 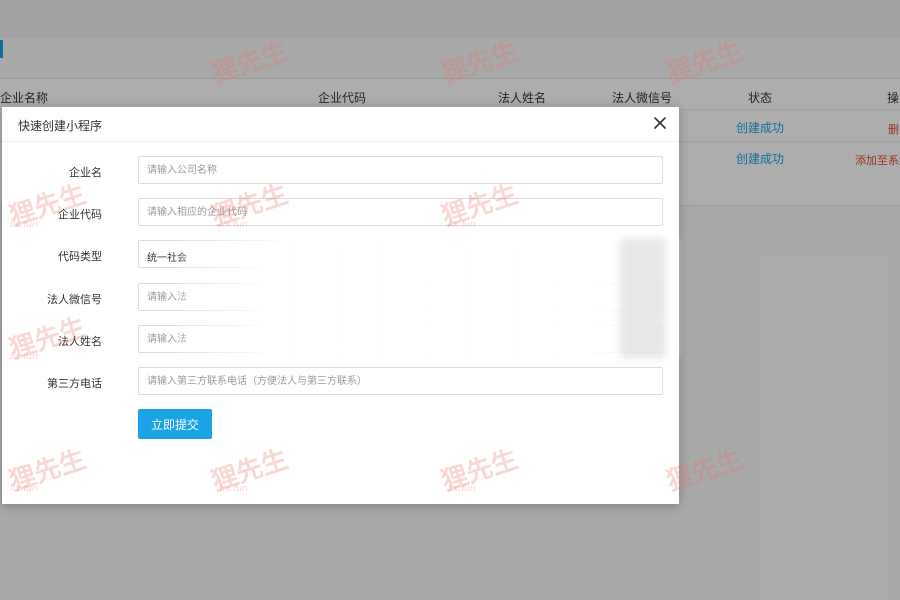 What do you see at coordinates (400, 212) in the screenshot?
I see `company-code-input` at bounding box center [400, 212].